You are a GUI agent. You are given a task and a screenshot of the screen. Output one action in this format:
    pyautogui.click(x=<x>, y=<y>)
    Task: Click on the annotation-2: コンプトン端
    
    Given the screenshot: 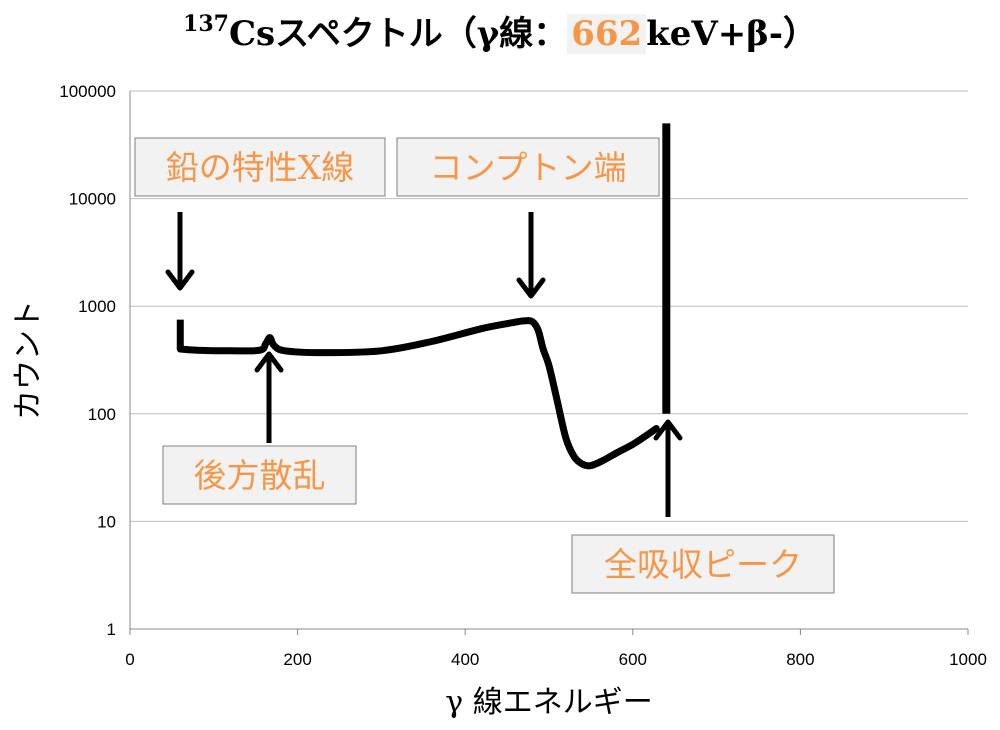 What is the action you would take?
    pyautogui.click(x=528, y=218)
    